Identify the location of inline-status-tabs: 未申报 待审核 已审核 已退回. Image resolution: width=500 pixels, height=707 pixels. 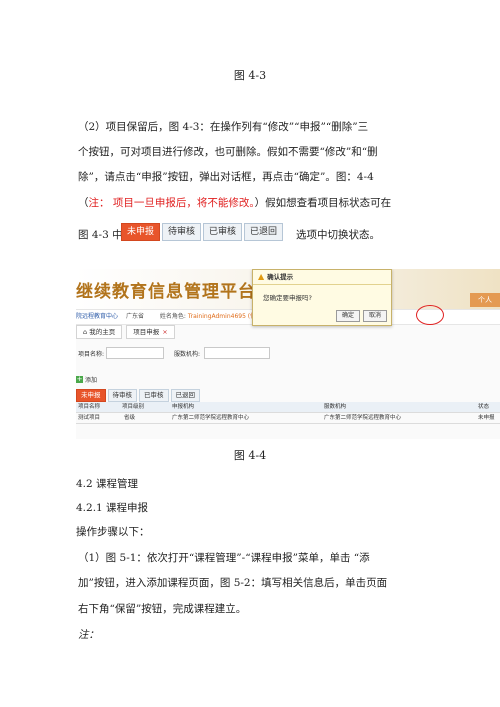
(202, 232).